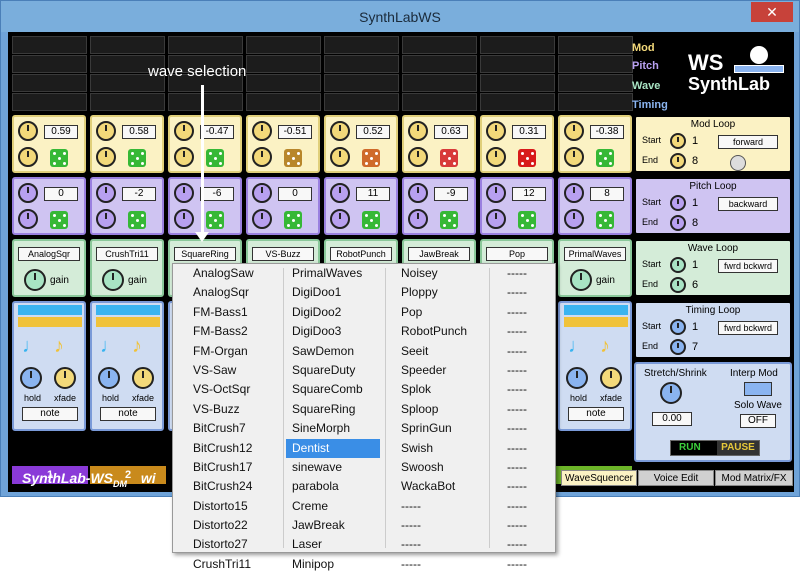 This screenshot has width=800, height=574. What do you see at coordinates (333, 312) in the screenshot?
I see `menu-item: DigiDoo2` at bounding box center [333, 312].